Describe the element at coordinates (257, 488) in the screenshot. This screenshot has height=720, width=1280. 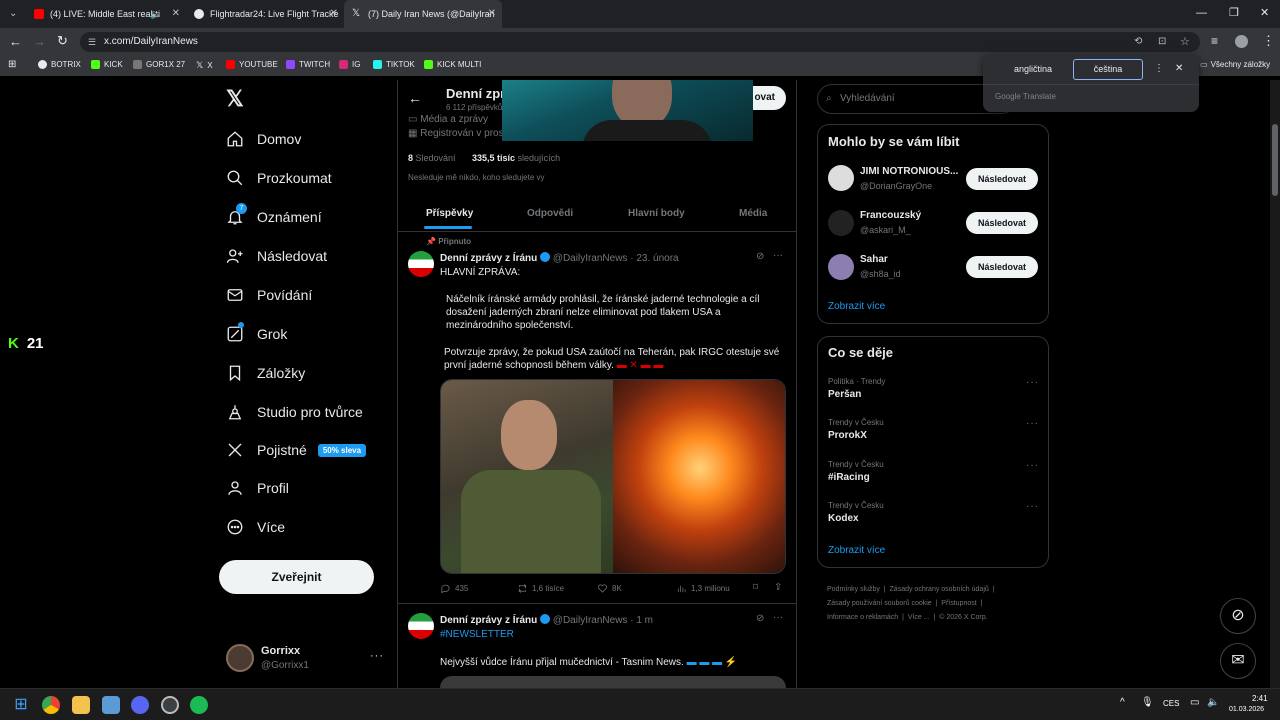
I see `sidebar-item-profile: Profil` at that location.